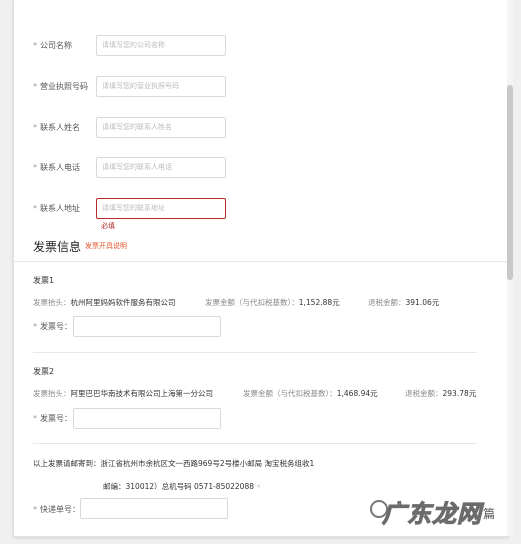 The width and height of the screenshot is (521, 544). I want to click on company-name-input: 请填写您的公司名称, so click(161, 45).